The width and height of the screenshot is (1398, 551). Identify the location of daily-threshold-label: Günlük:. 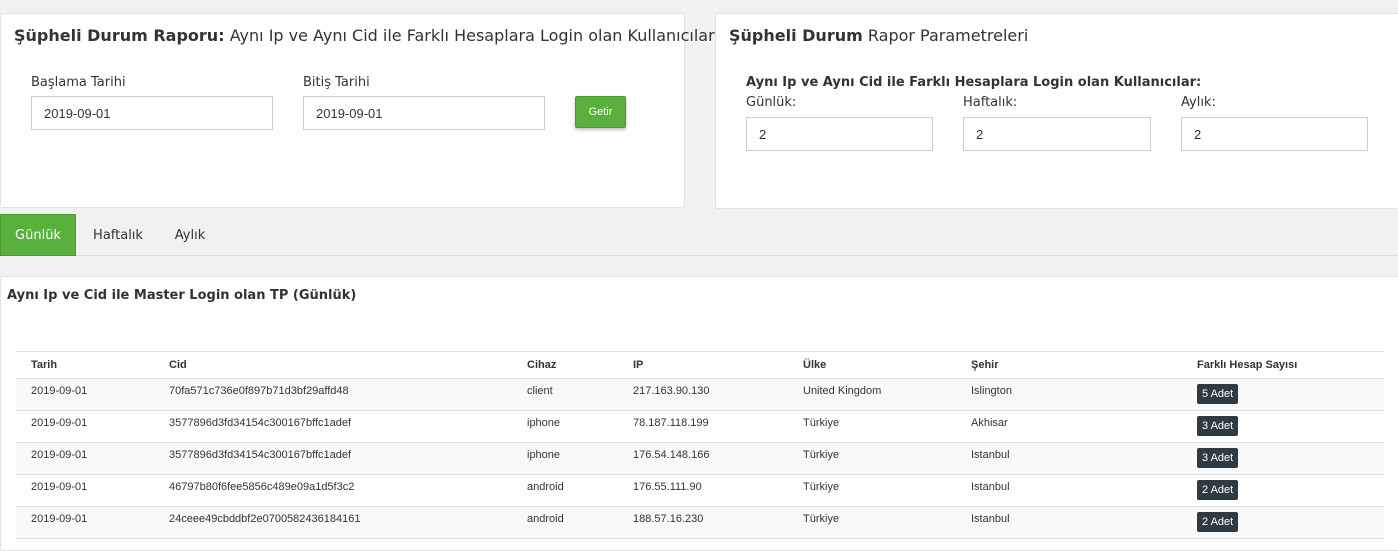
(771, 102).